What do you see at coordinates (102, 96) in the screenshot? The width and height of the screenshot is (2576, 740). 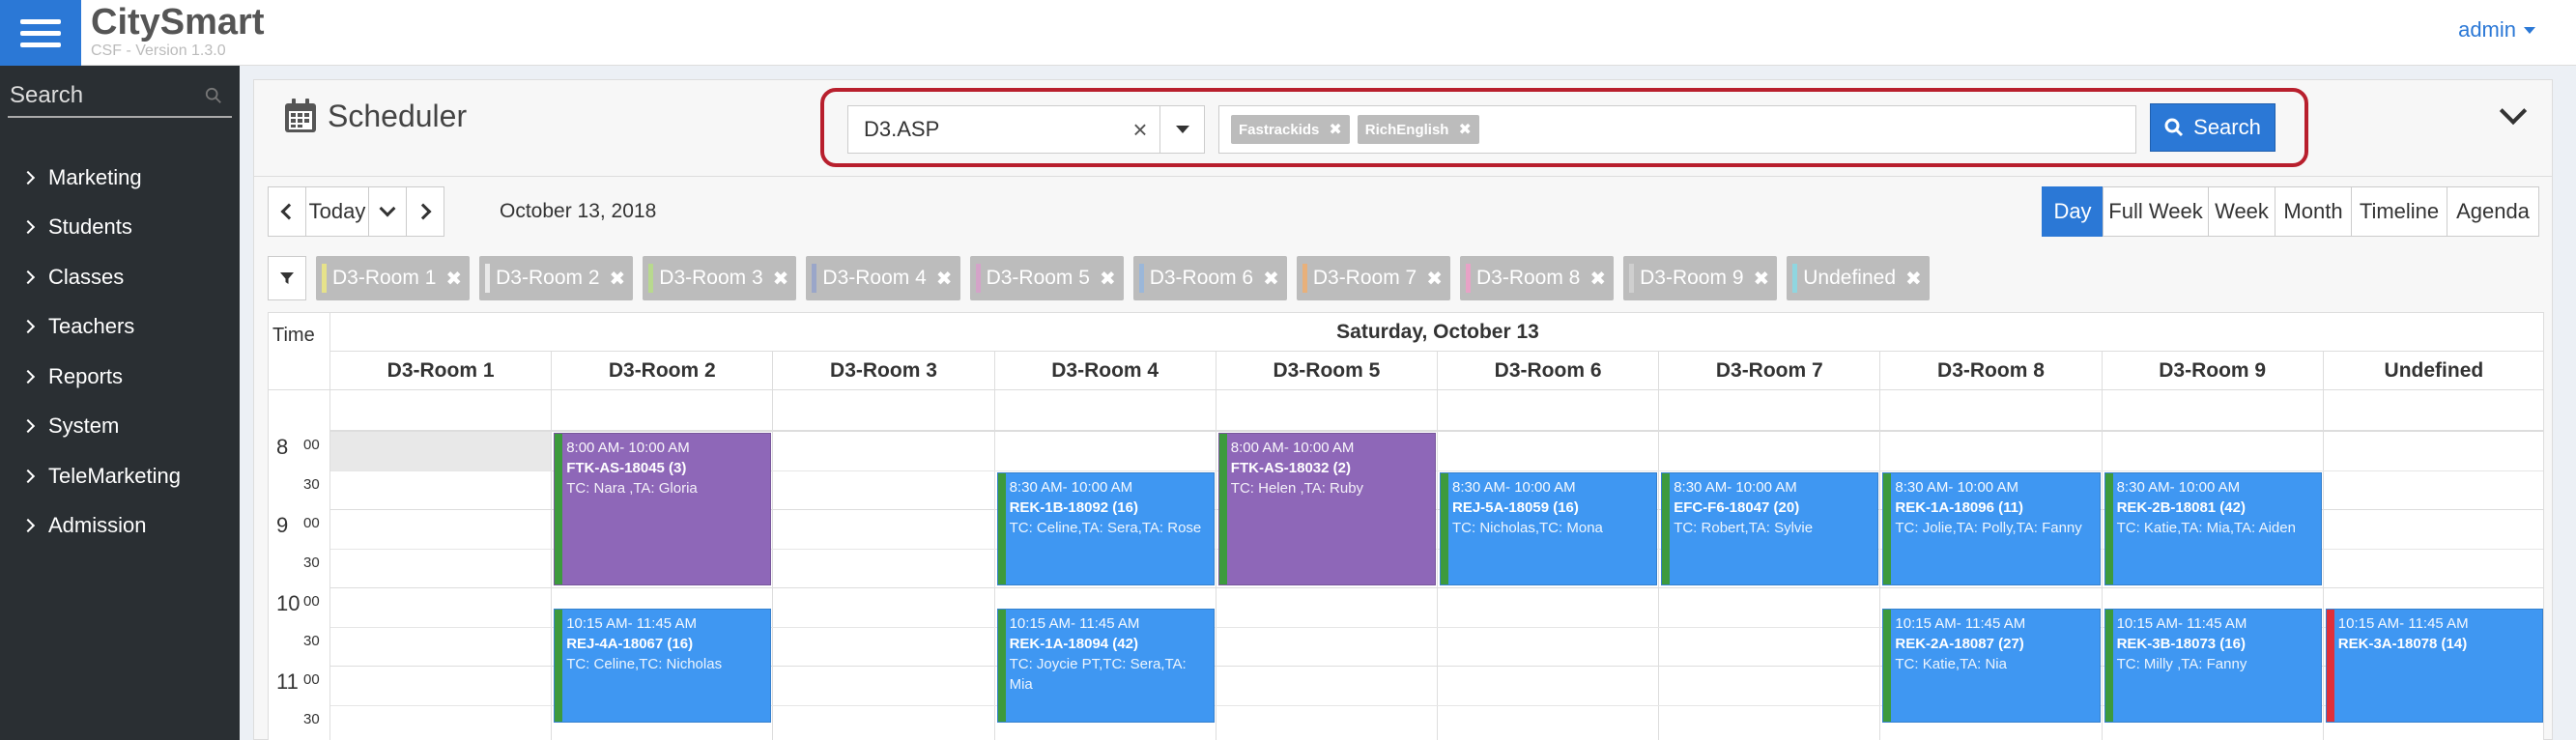 I see `sidebar-search-input` at bounding box center [102, 96].